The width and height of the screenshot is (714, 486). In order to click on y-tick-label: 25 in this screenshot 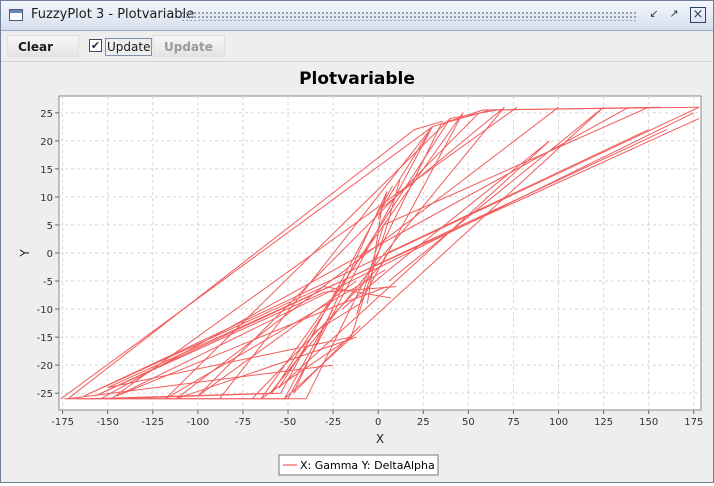, I will do `click(46, 114)`.